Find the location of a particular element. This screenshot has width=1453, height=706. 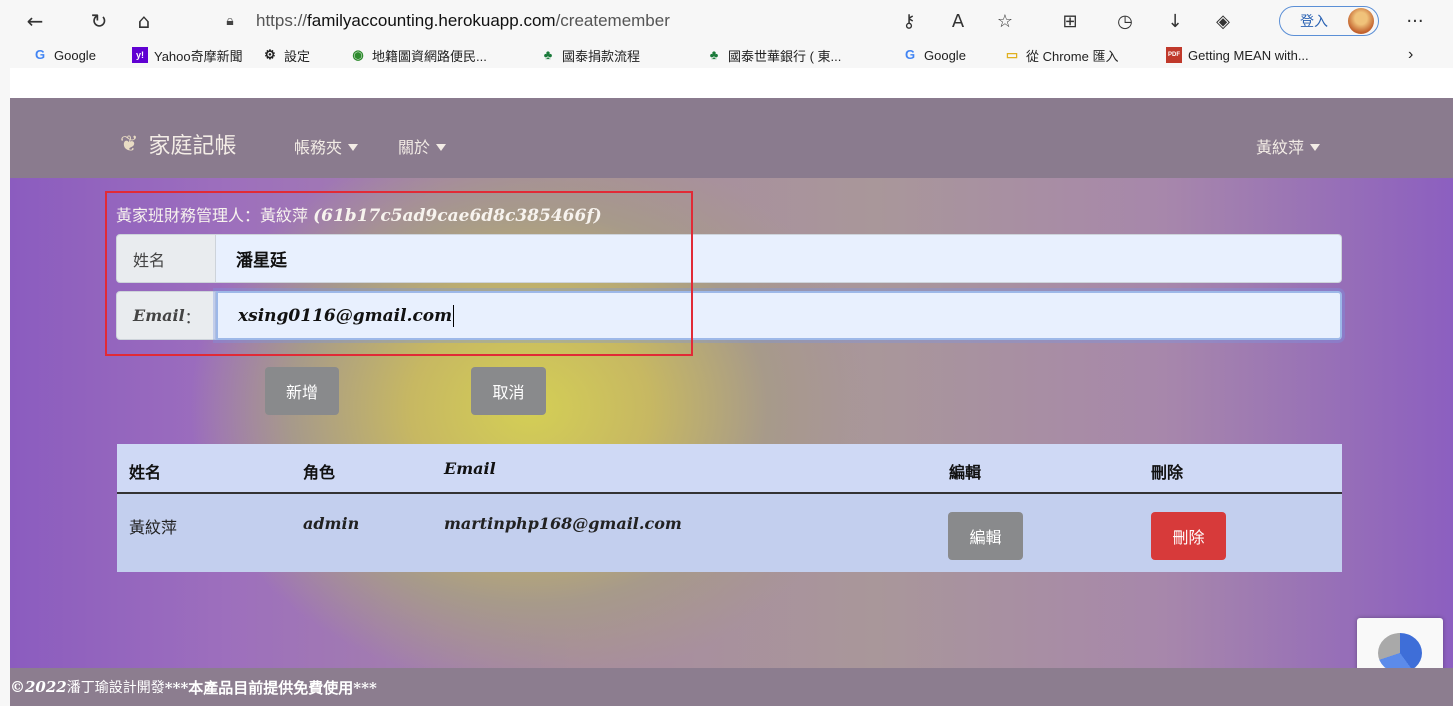

back-arrow-icon: ← is located at coordinates (35, 21).